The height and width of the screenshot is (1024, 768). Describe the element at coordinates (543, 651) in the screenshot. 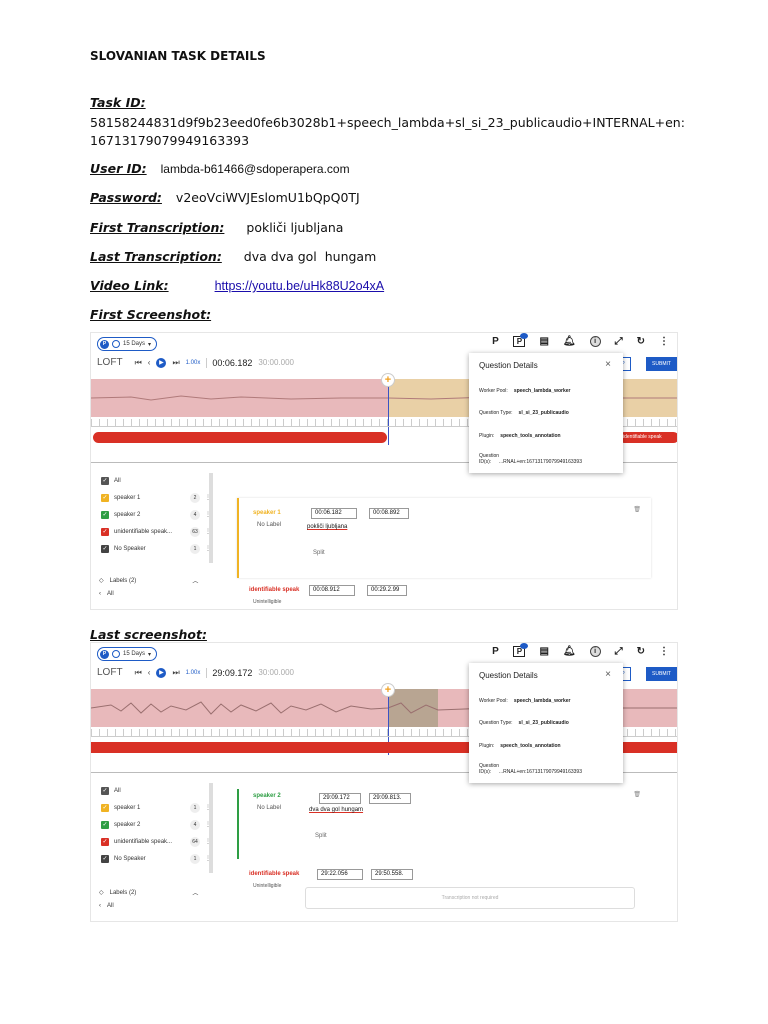

I see `calculator-icon-2: ▤` at that location.